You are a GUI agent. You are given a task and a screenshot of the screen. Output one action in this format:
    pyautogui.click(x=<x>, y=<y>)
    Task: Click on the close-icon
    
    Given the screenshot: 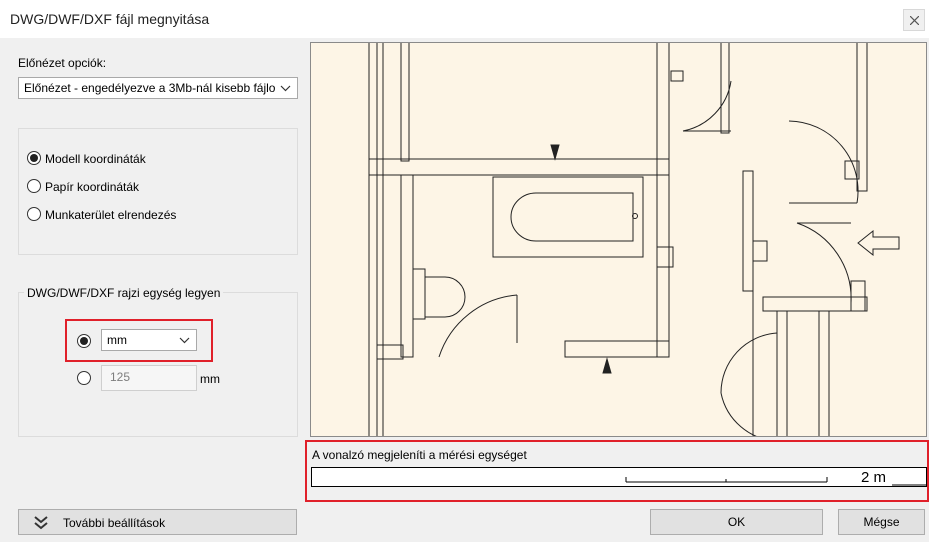 What is the action you would take?
    pyautogui.click(x=914, y=20)
    